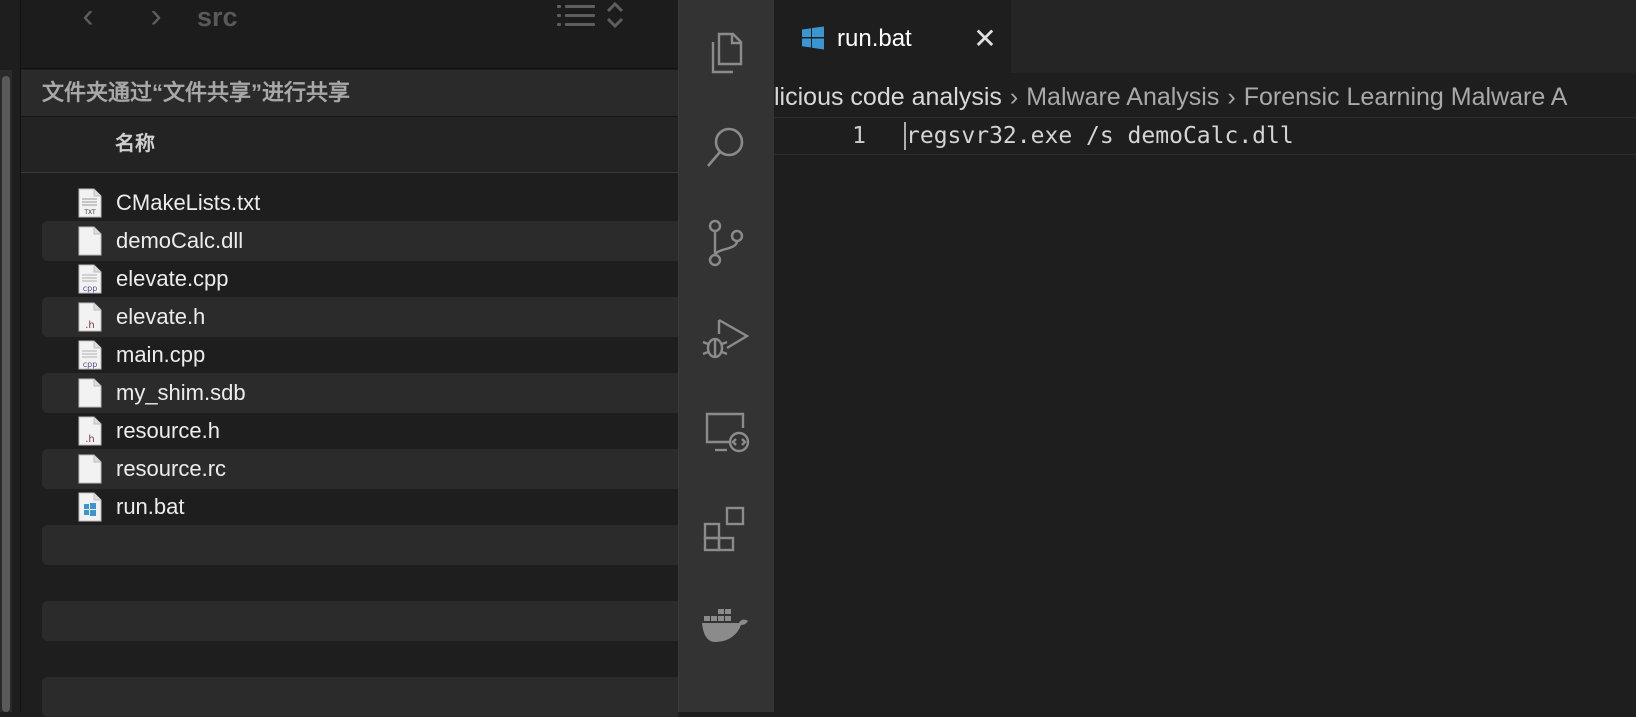 The width and height of the screenshot is (1636, 717). Describe the element at coordinates (360, 203) in the screenshot. I see `file-row: TXT CMakeLists.txt` at that location.